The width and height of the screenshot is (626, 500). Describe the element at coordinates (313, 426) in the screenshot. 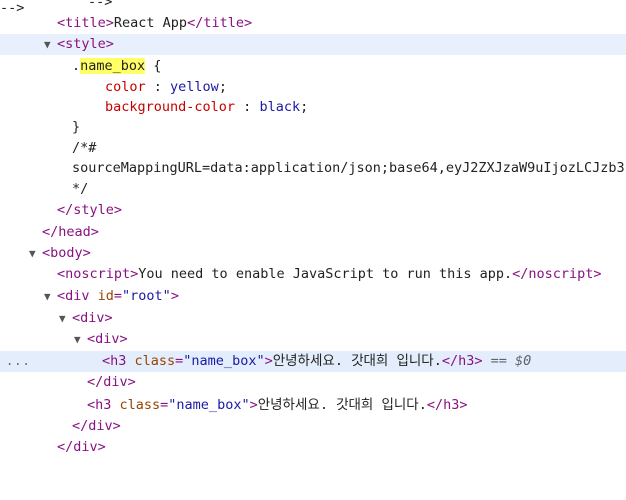

I see `tree-line-div-close-outer: </div>` at that location.